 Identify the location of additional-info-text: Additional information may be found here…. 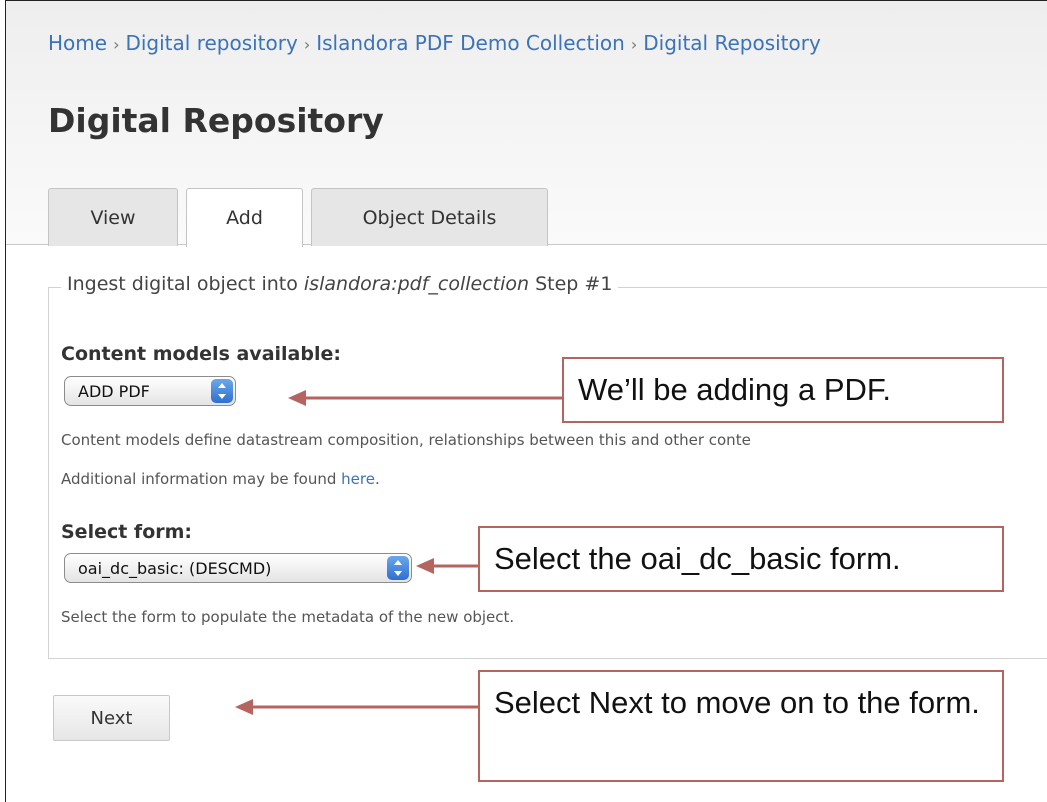
(220, 479).